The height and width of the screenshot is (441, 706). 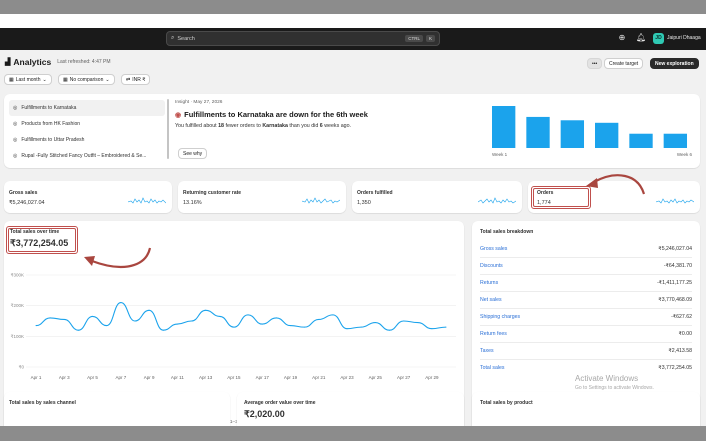 What do you see at coordinates (364, 203) in the screenshot?
I see `metric-value: 1,350` at bounding box center [364, 203].